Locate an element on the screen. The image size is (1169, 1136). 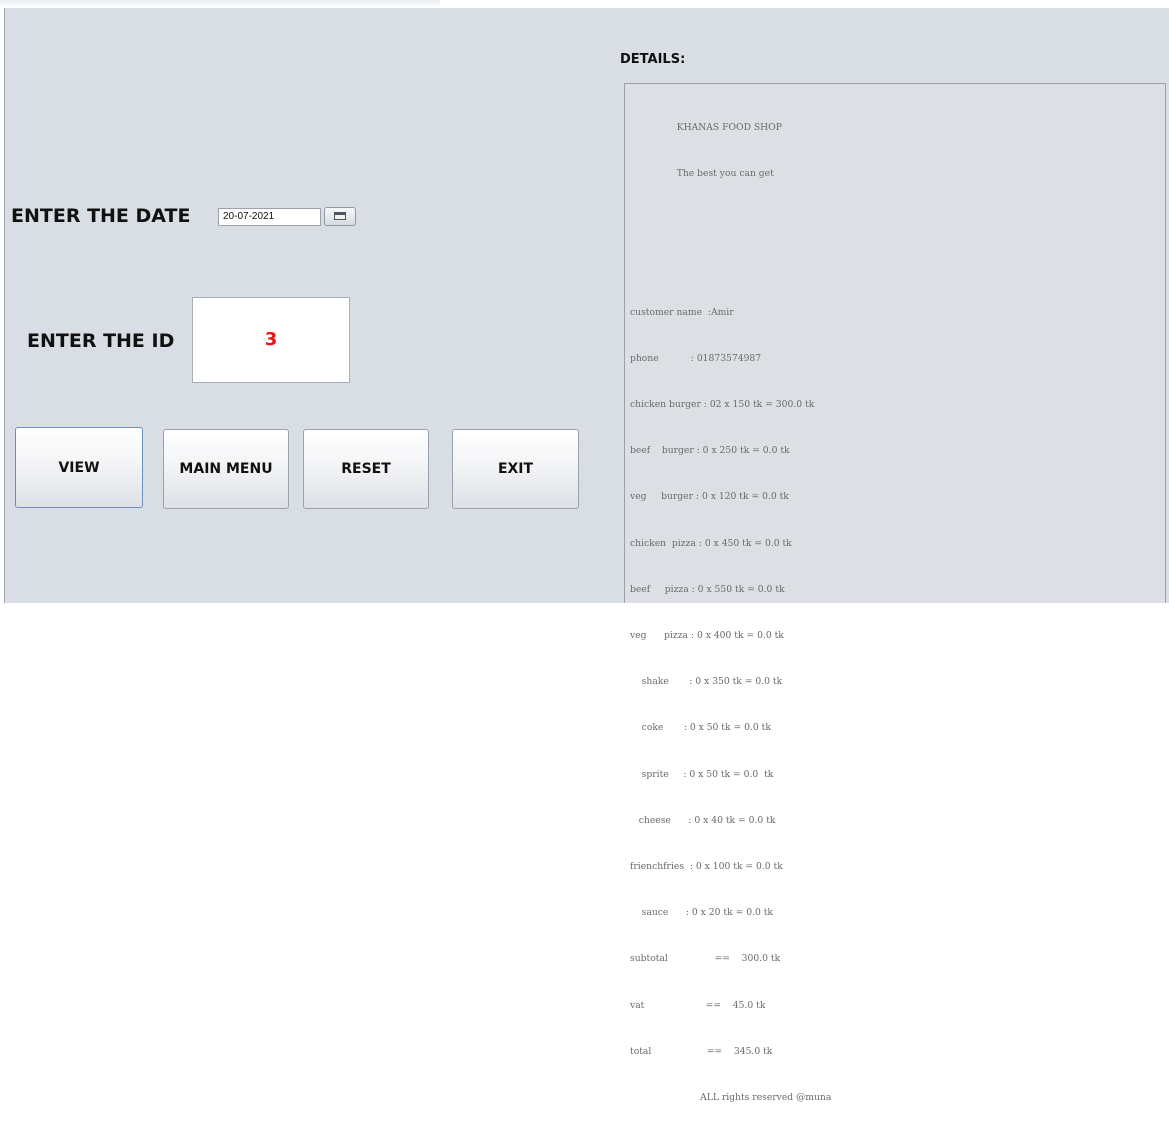
date-label: ENTER THE DATE is located at coordinates (101, 216).